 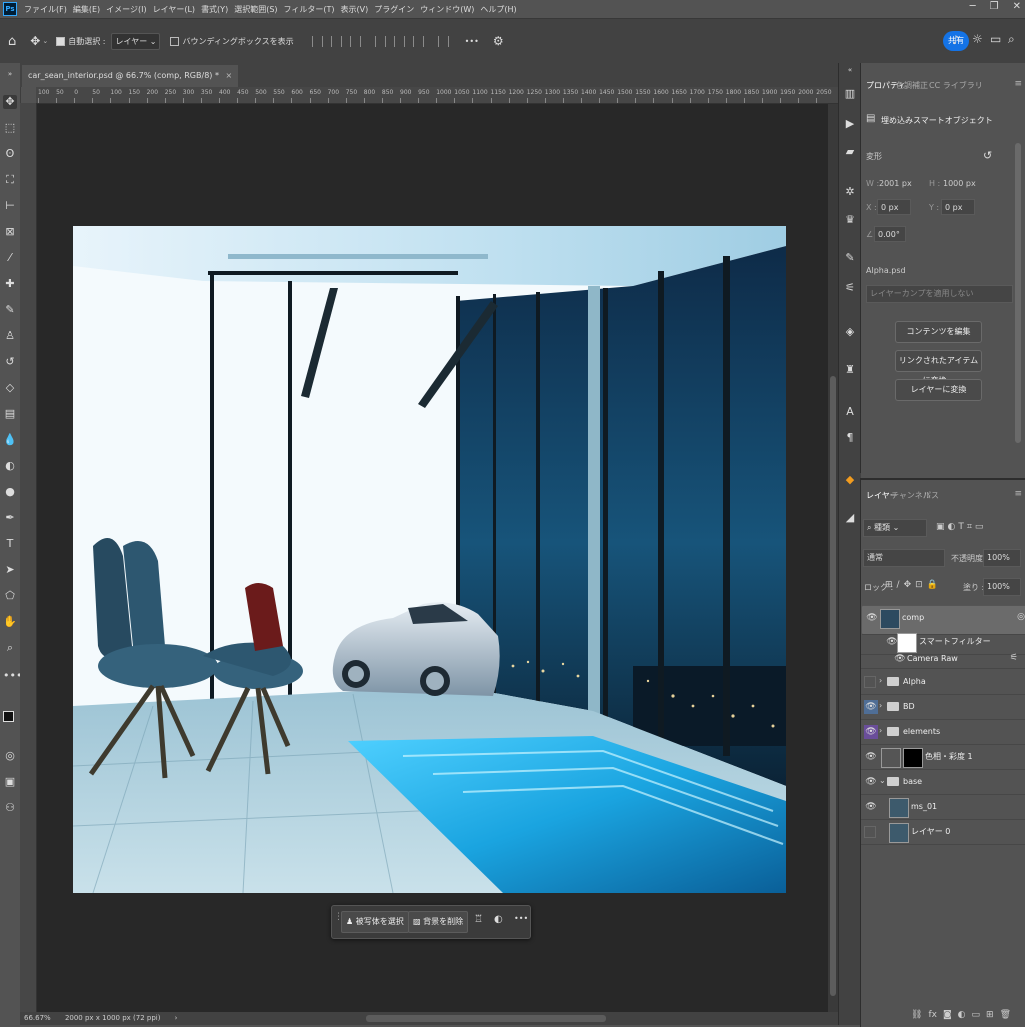 I want to click on layers-menu-icon: ≡, so click(x=1018, y=494).